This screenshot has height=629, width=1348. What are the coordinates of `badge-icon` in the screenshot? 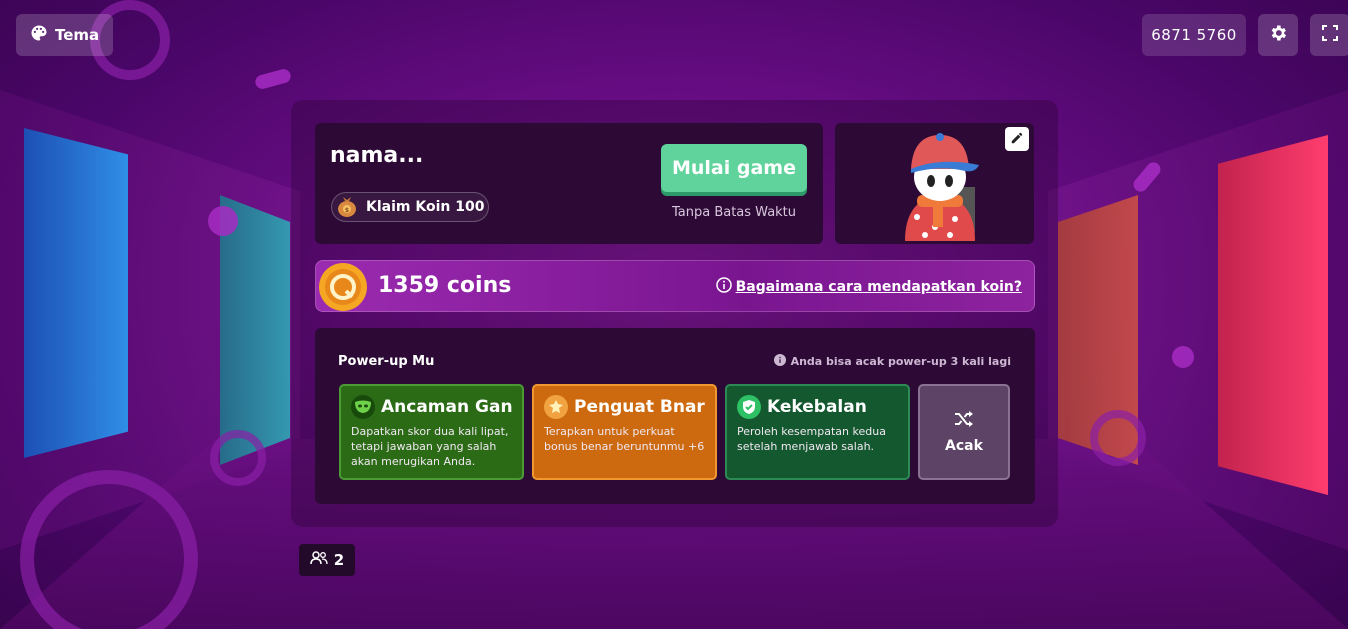 It's located at (556, 407).